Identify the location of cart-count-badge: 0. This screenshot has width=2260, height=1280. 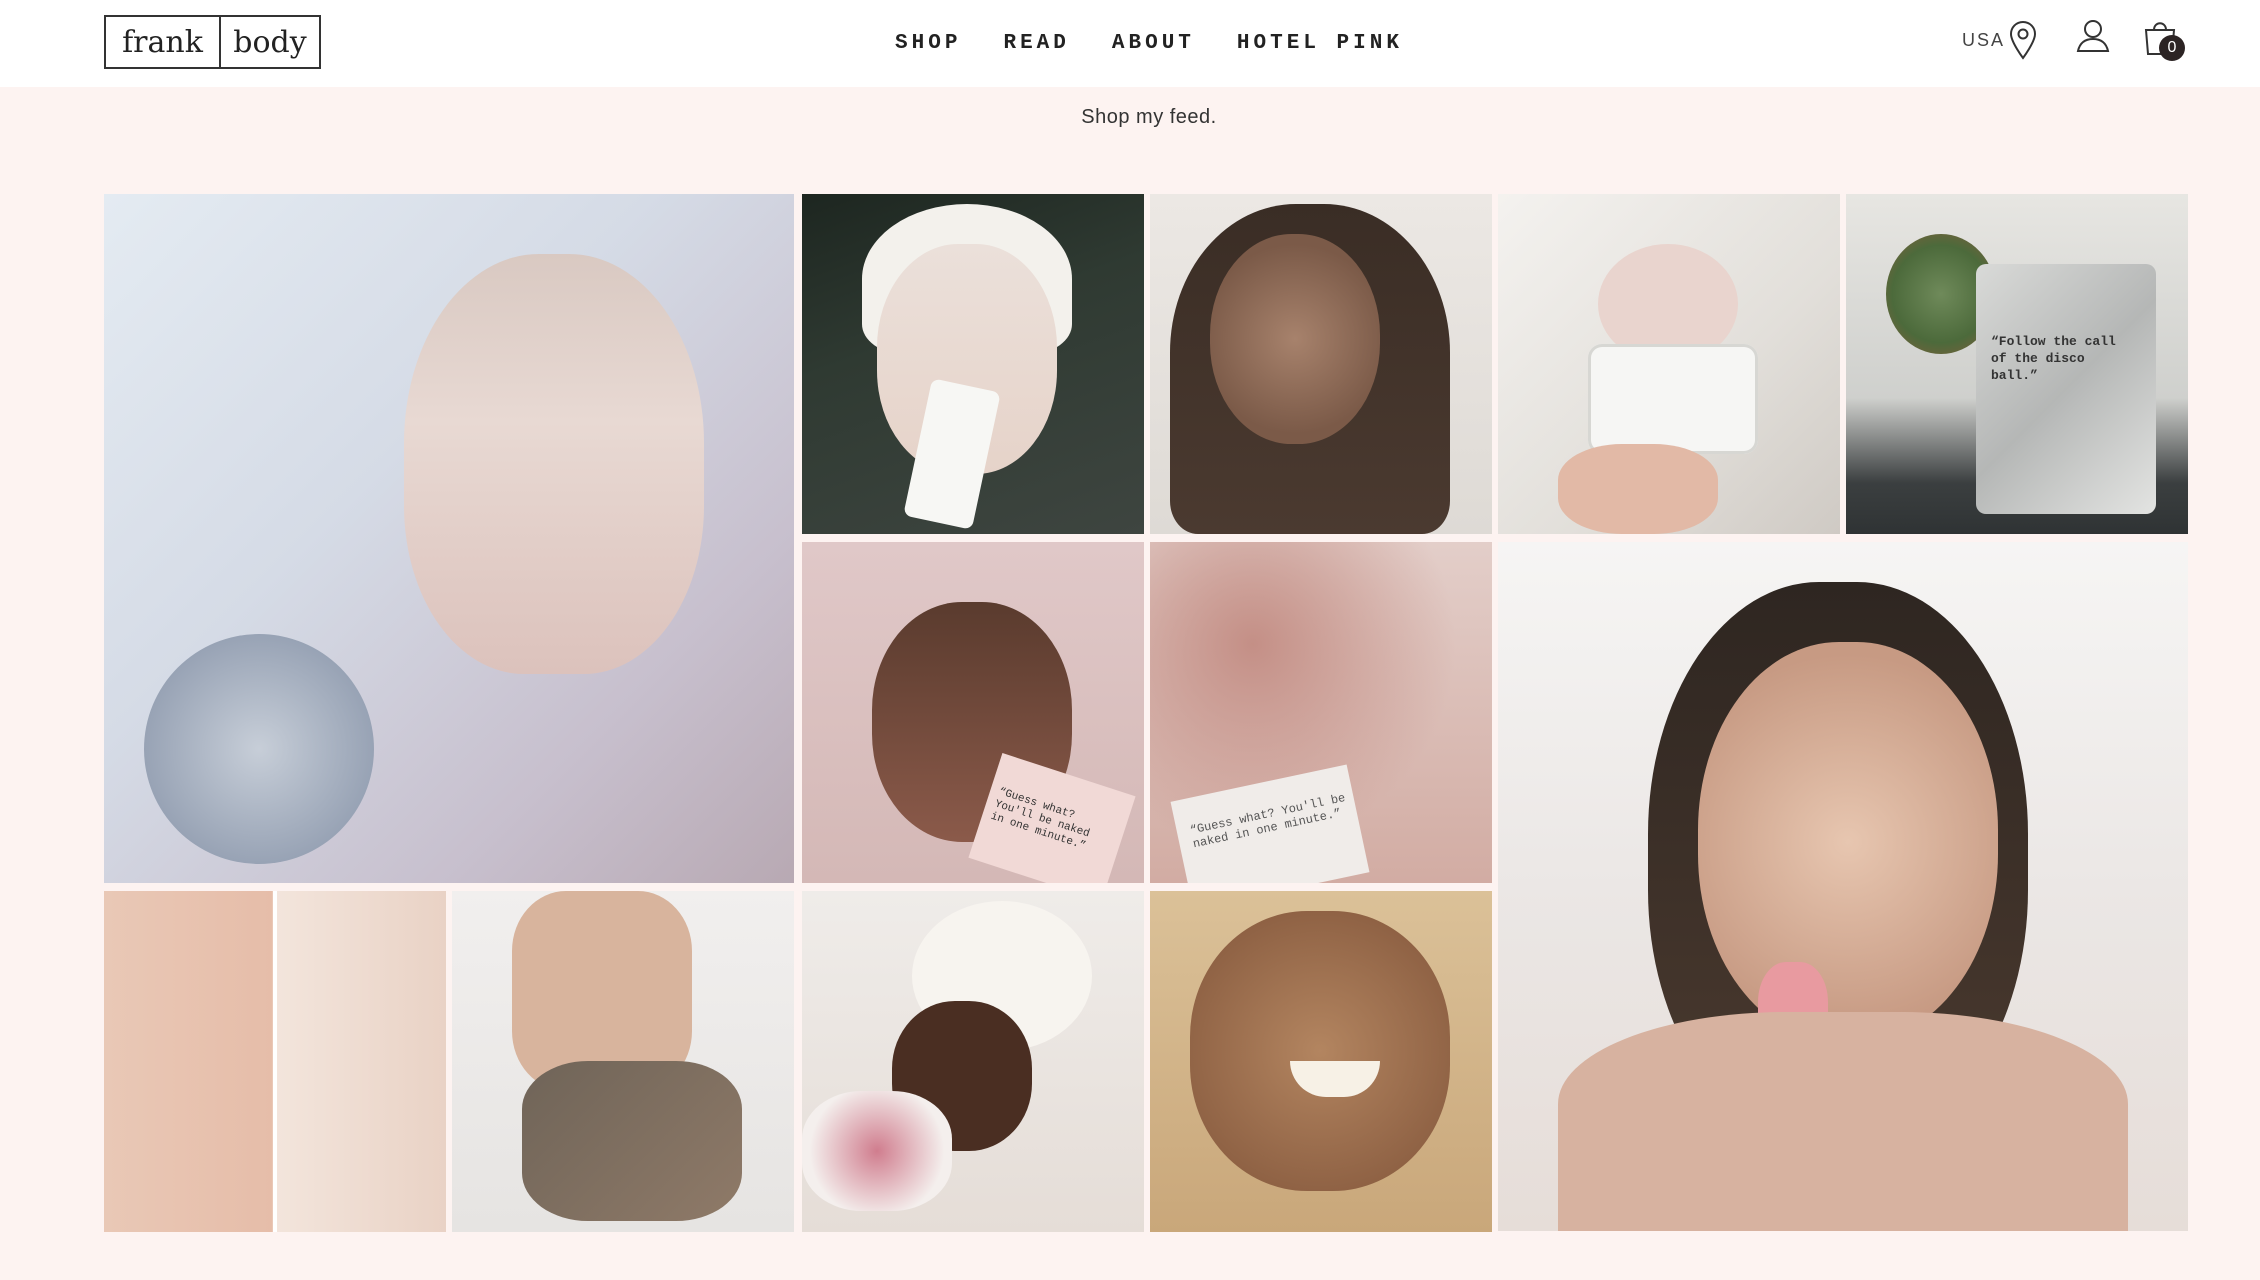
(2172, 48).